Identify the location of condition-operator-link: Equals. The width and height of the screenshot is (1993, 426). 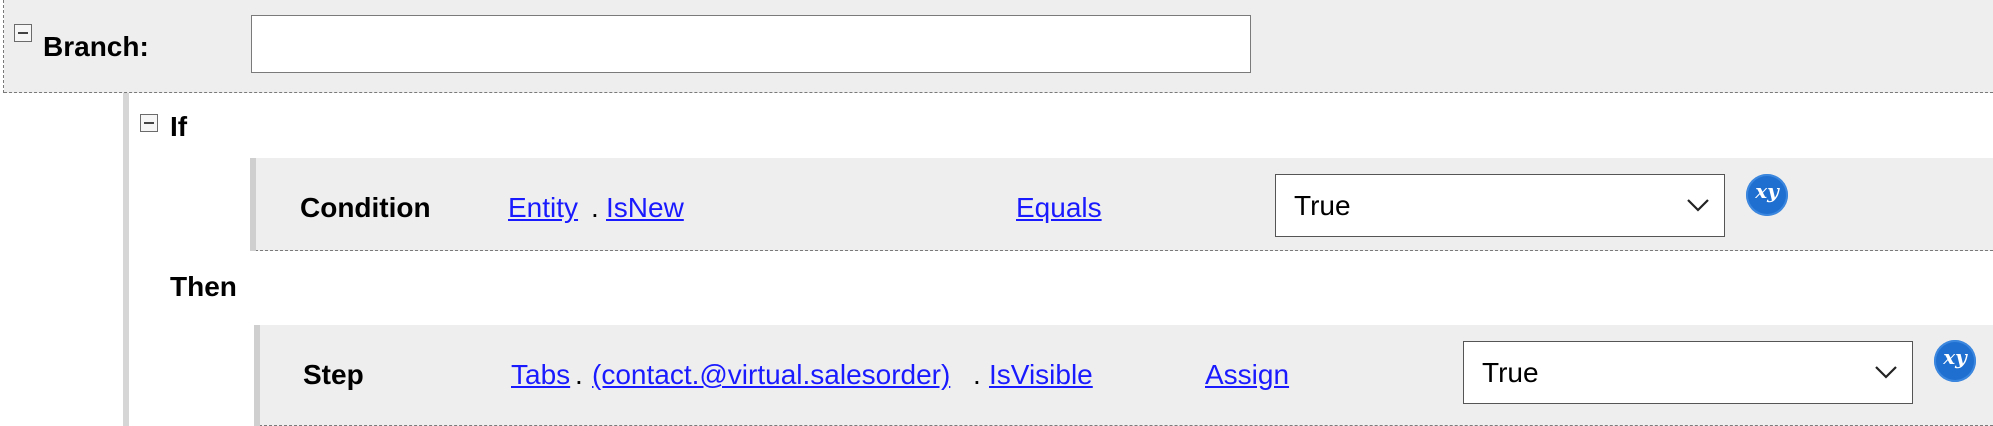
(1059, 208).